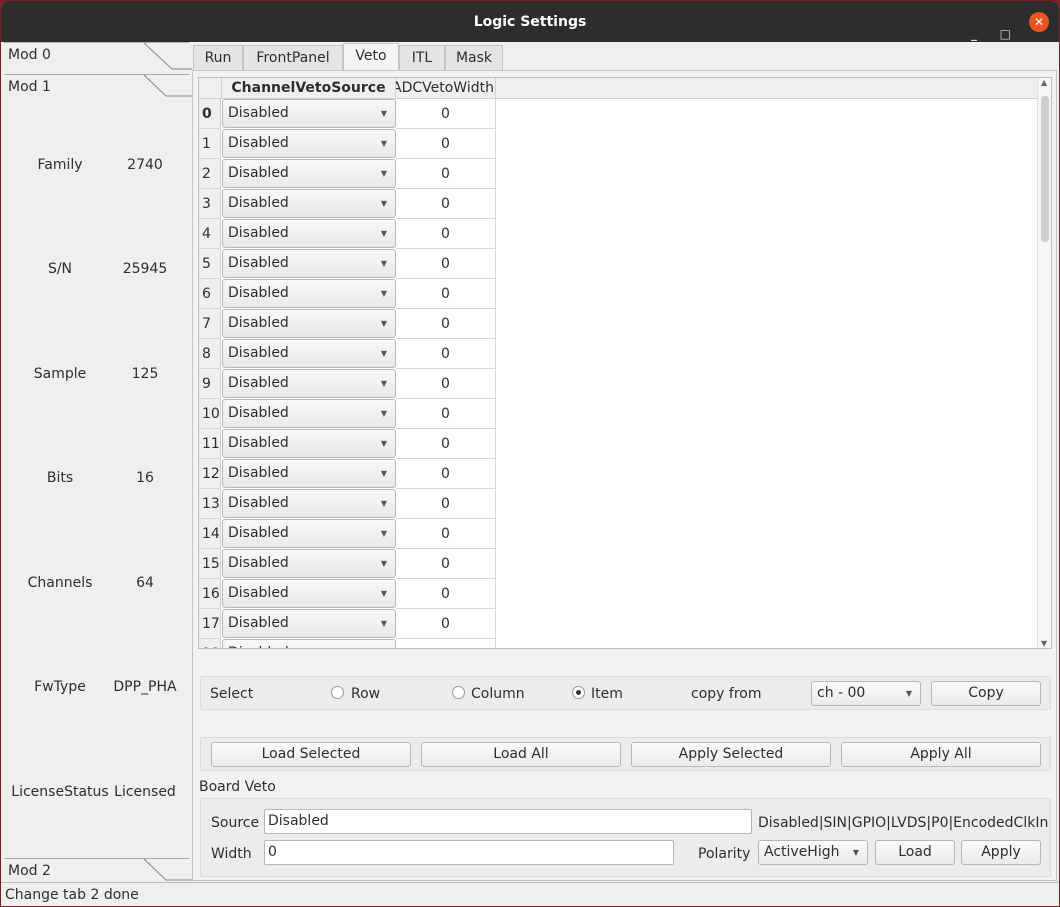 The height and width of the screenshot is (907, 1060). What do you see at coordinates (731, 754) in the screenshot?
I see `apply-selected-button: Apply Selected` at bounding box center [731, 754].